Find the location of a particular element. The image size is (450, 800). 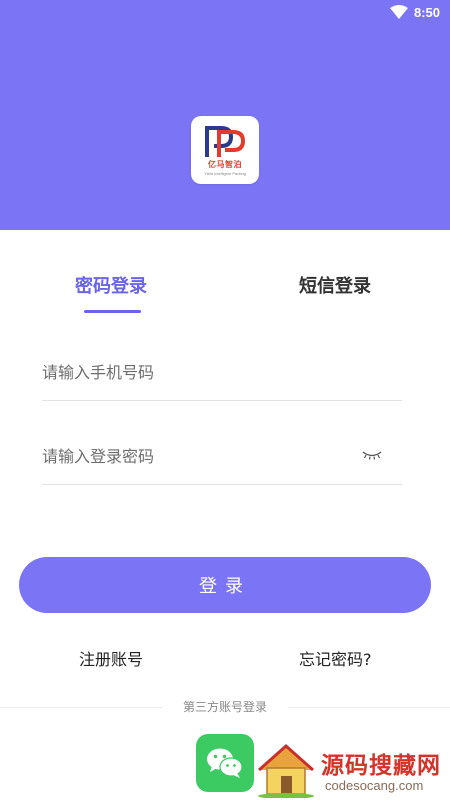

app-logo: 亿马智泊 YiMa Intelligent Parking is located at coordinates (225, 150).